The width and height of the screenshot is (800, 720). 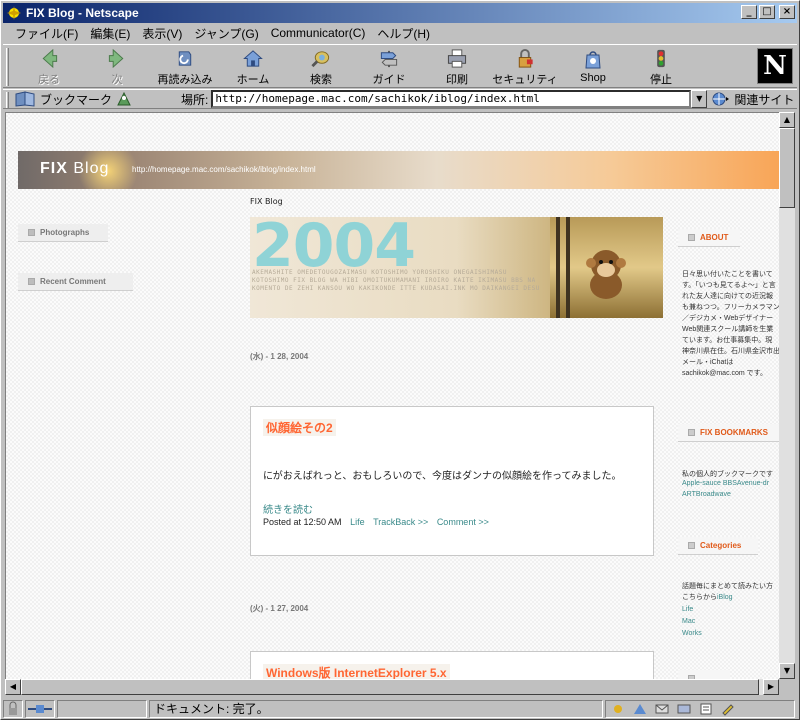 What do you see at coordinates (699, 99) in the screenshot?
I see `url-dropdown-button: ▼` at bounding box center [699, 99].